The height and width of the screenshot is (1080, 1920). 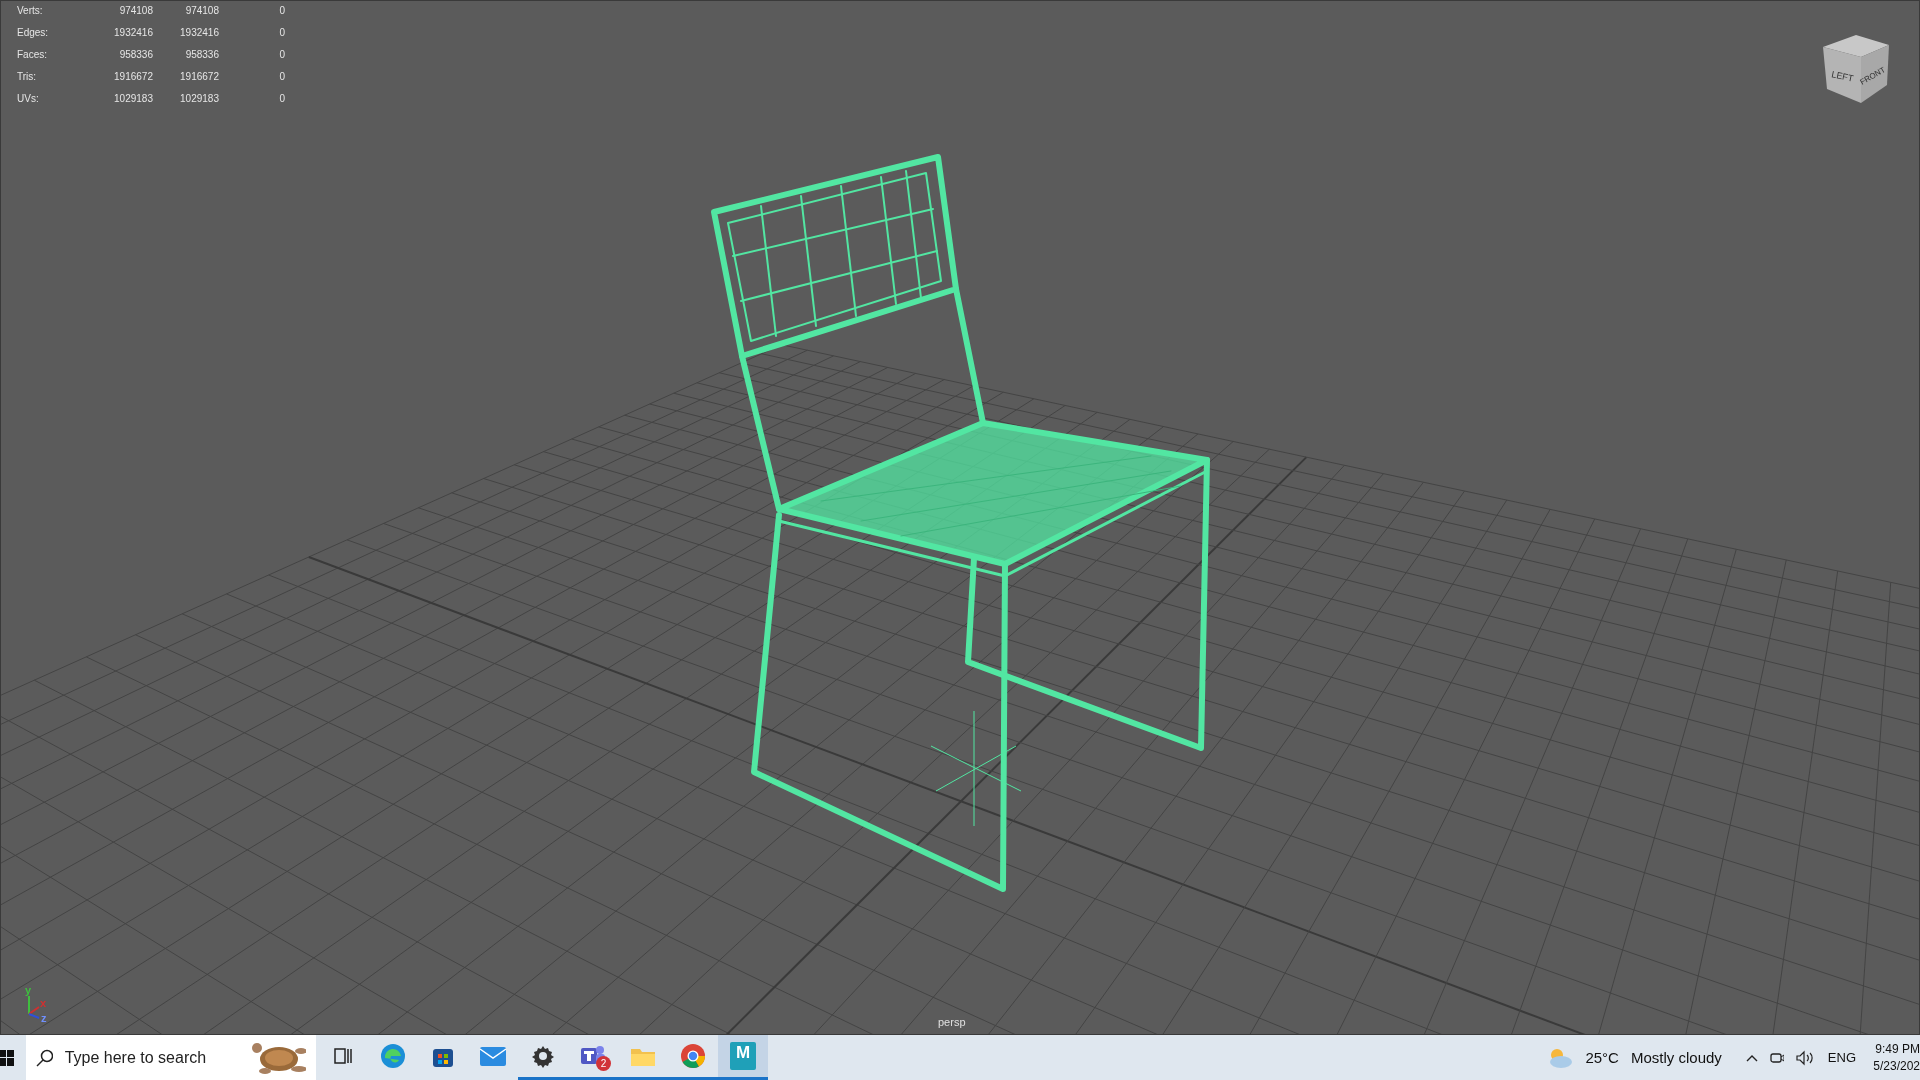 What do you see at coordinates (32, 55) in the screenshot?
I see `stat-label: Faces:` at bounding box center [32, 55].